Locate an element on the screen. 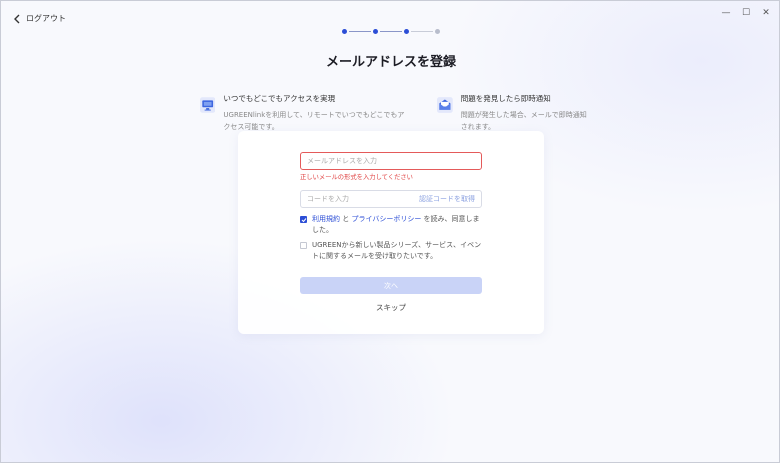 This screenshot has width=780, height=463. window-controls: — ☐ ✕ is located at coordinates (746, 13).